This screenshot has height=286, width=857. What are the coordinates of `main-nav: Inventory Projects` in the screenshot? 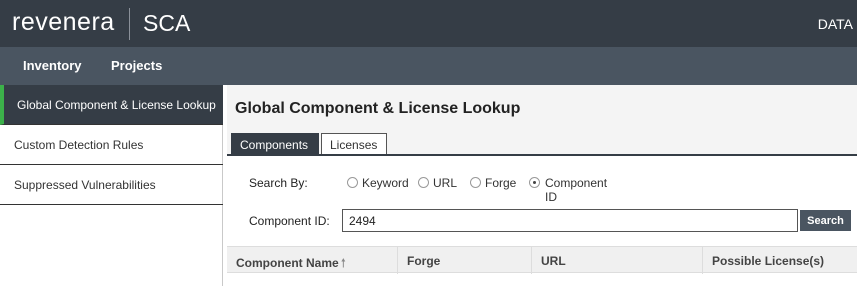 It's located at (428, 66).